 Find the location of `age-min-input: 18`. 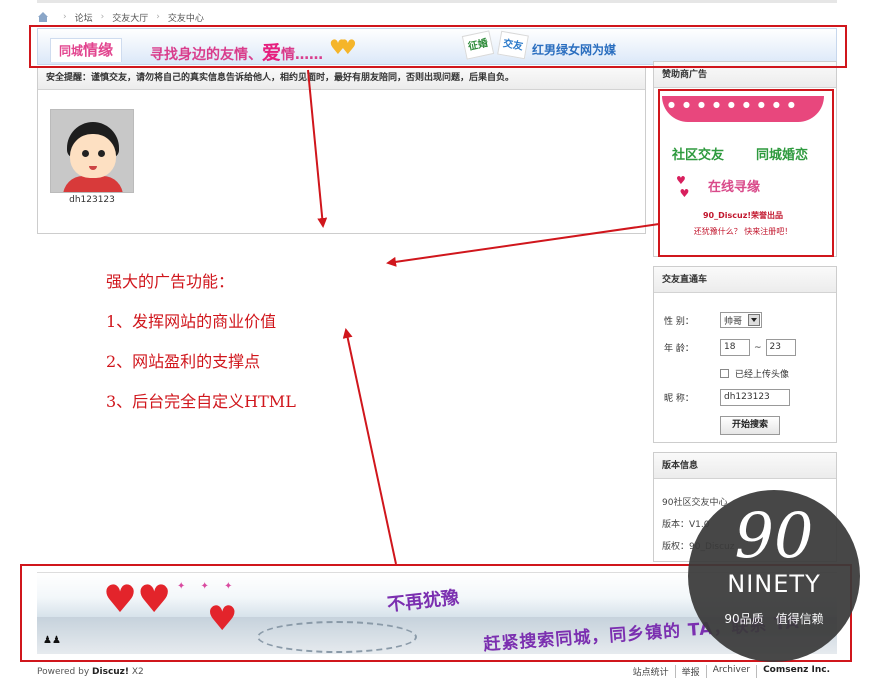

age-min-input: 18 is located at coordinates (735, 347).